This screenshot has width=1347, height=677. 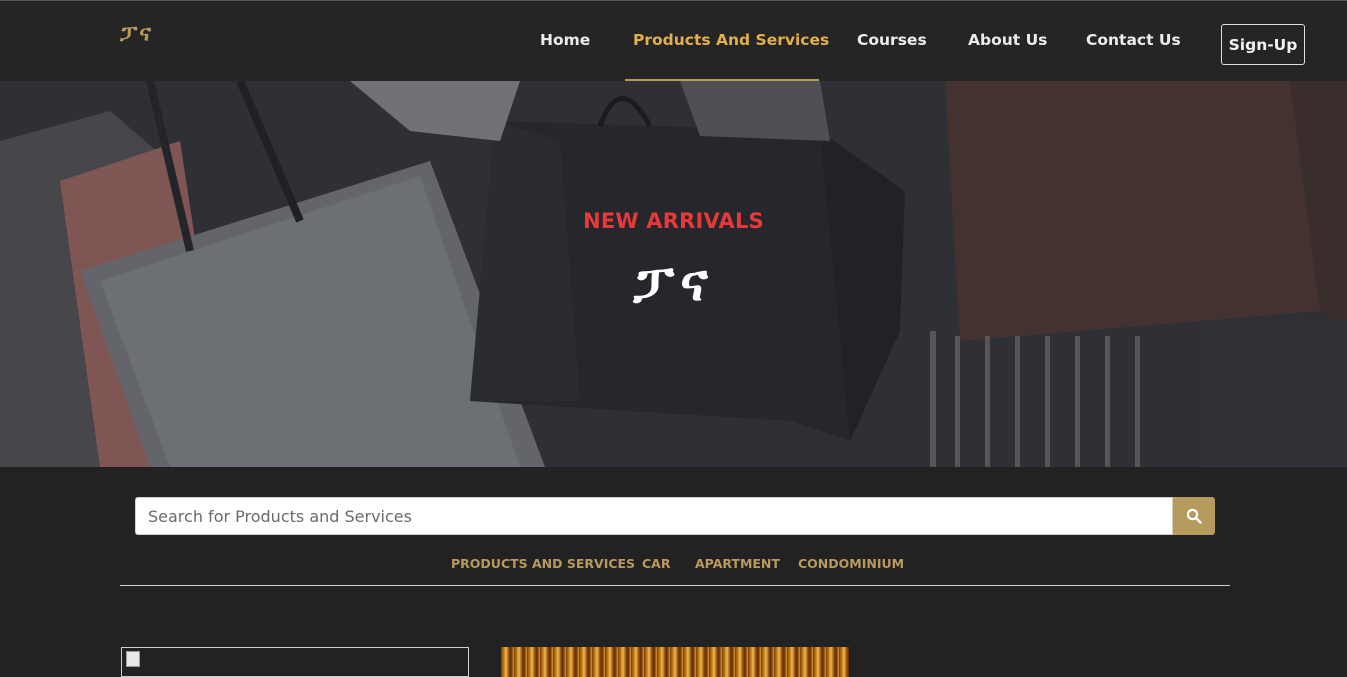 What do you see at coordinates (543, 563) in the screenshot?
I see `category-products-and-services: PRODUCTS AND SERVICES` at bounding box center [543, 563].